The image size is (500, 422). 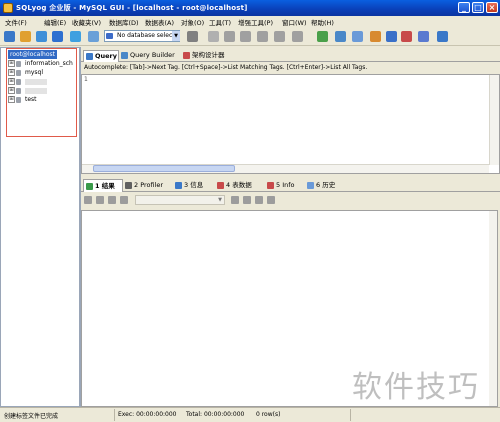 I want to click on minimize-button: _, so click(x=464, y=7).